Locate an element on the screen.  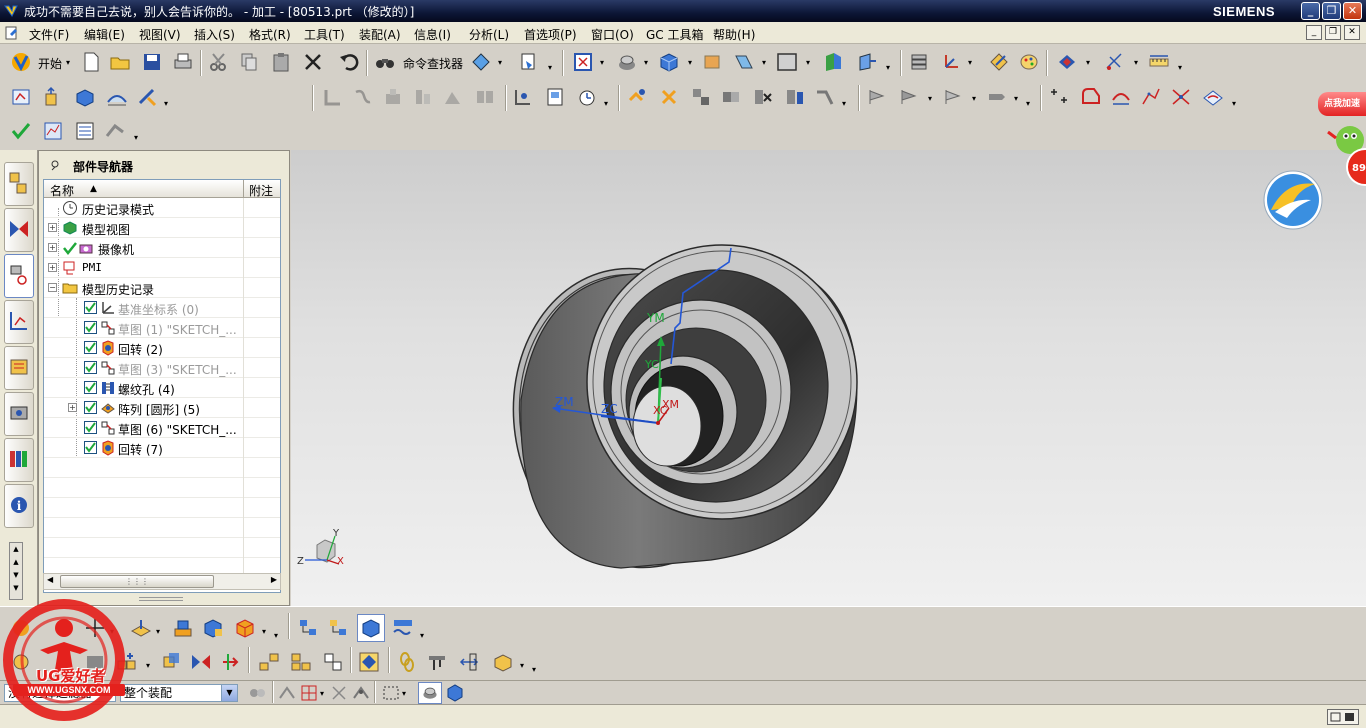
dimension-arrow-icon is located at coordinates (469, 662).